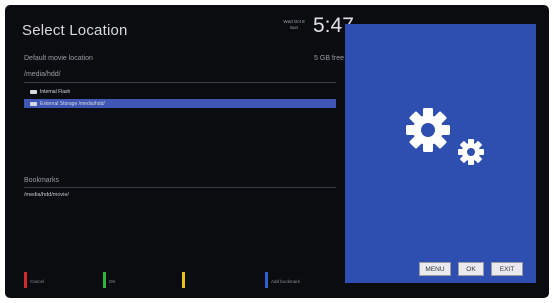  I want to click on red-key-label: Cancel, so click(37, 281).